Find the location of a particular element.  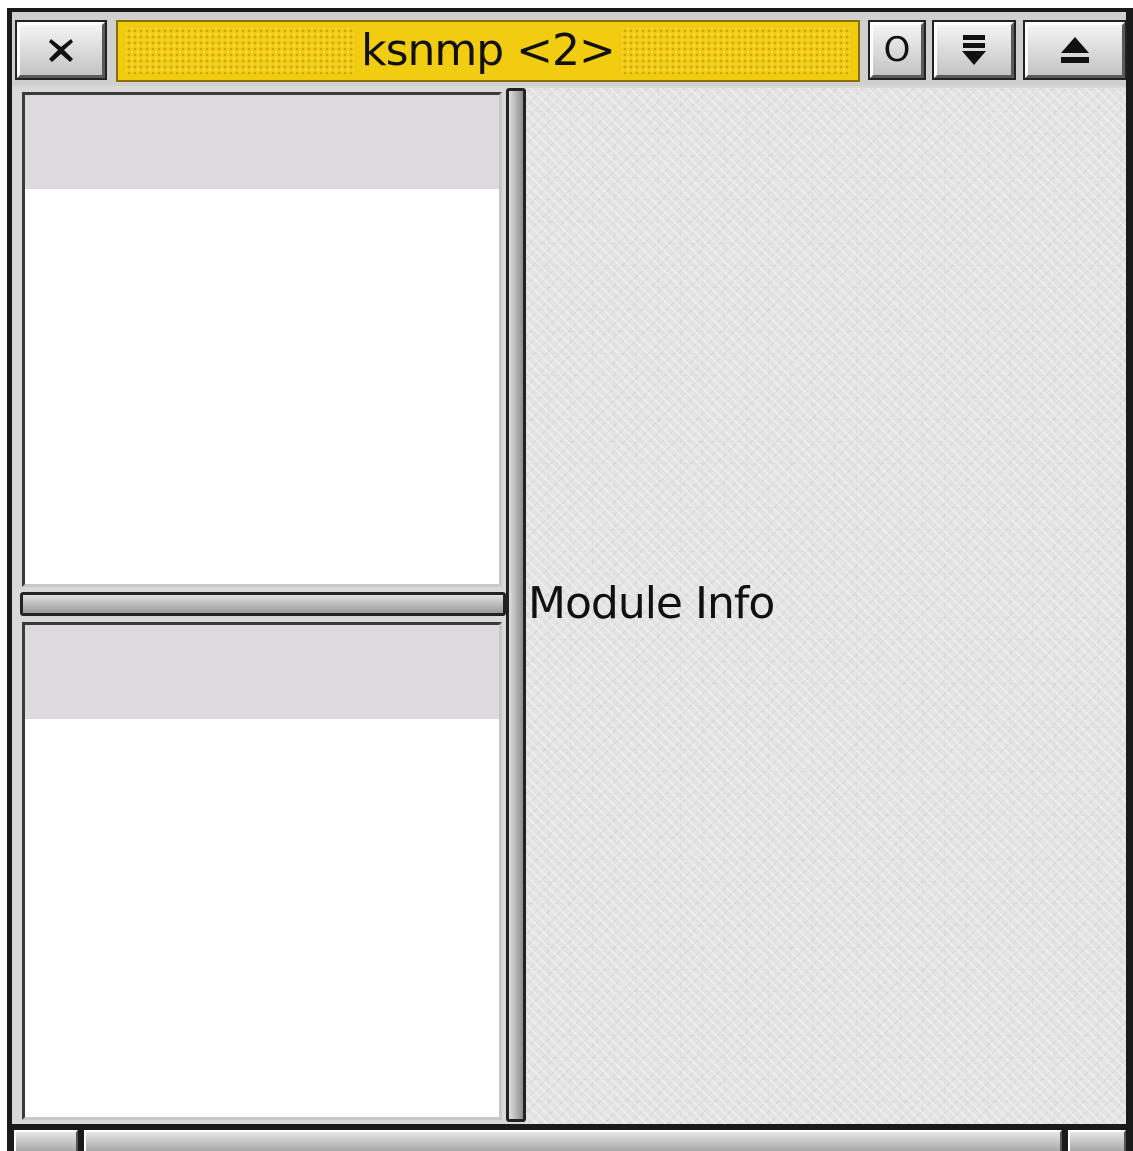

title-bar-label-area: ksnmp <2> is located at coordinates (488, 51).